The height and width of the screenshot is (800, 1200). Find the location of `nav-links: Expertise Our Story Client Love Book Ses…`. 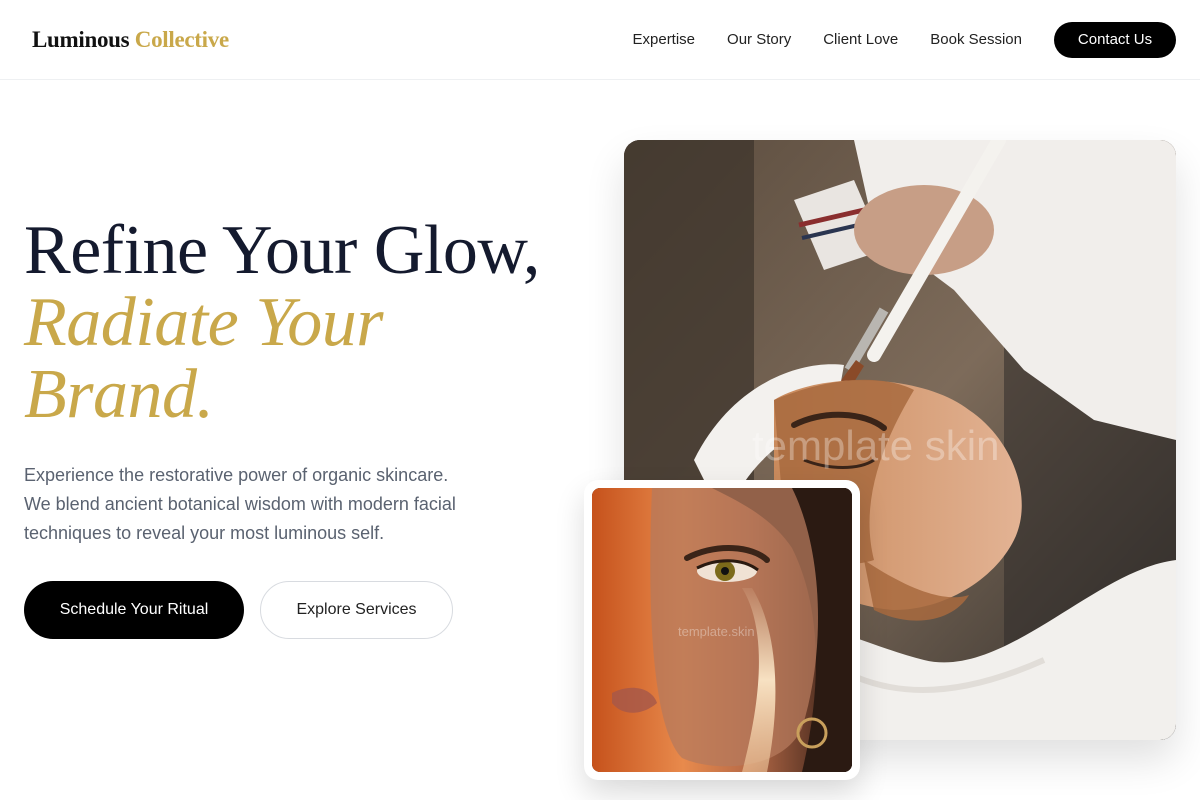

nav-links: Expertise Our Story Client Love Book Ses… is located at coordinates (904, 39).